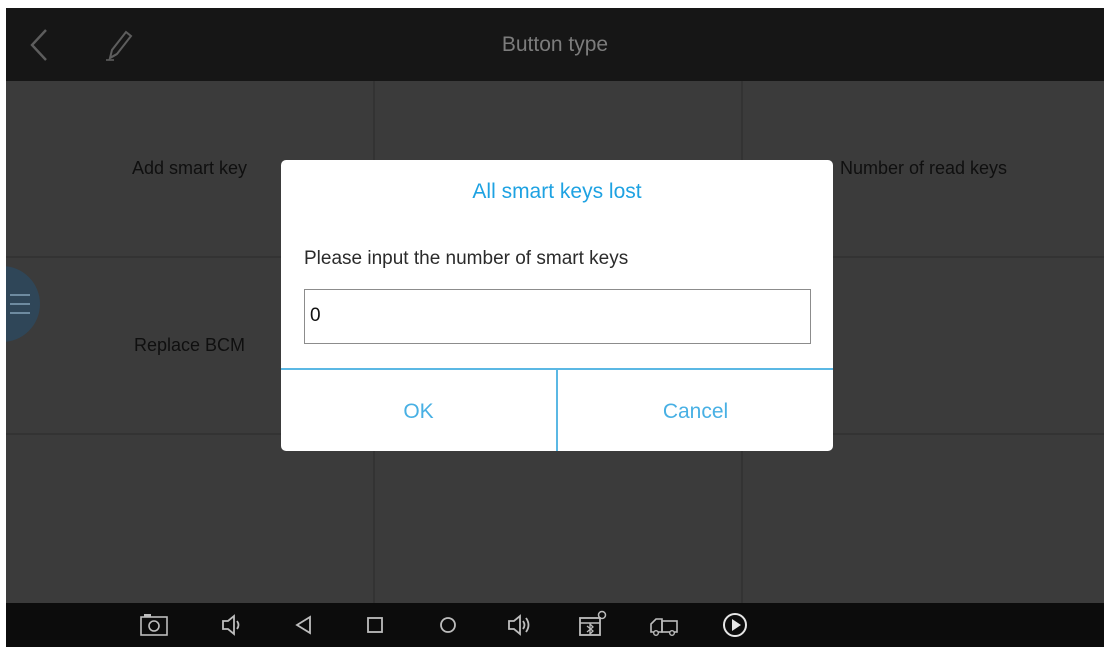  Describe the element at coordinates (375, 625) in the screenshot. I see `recent-apps-icon` at that location.